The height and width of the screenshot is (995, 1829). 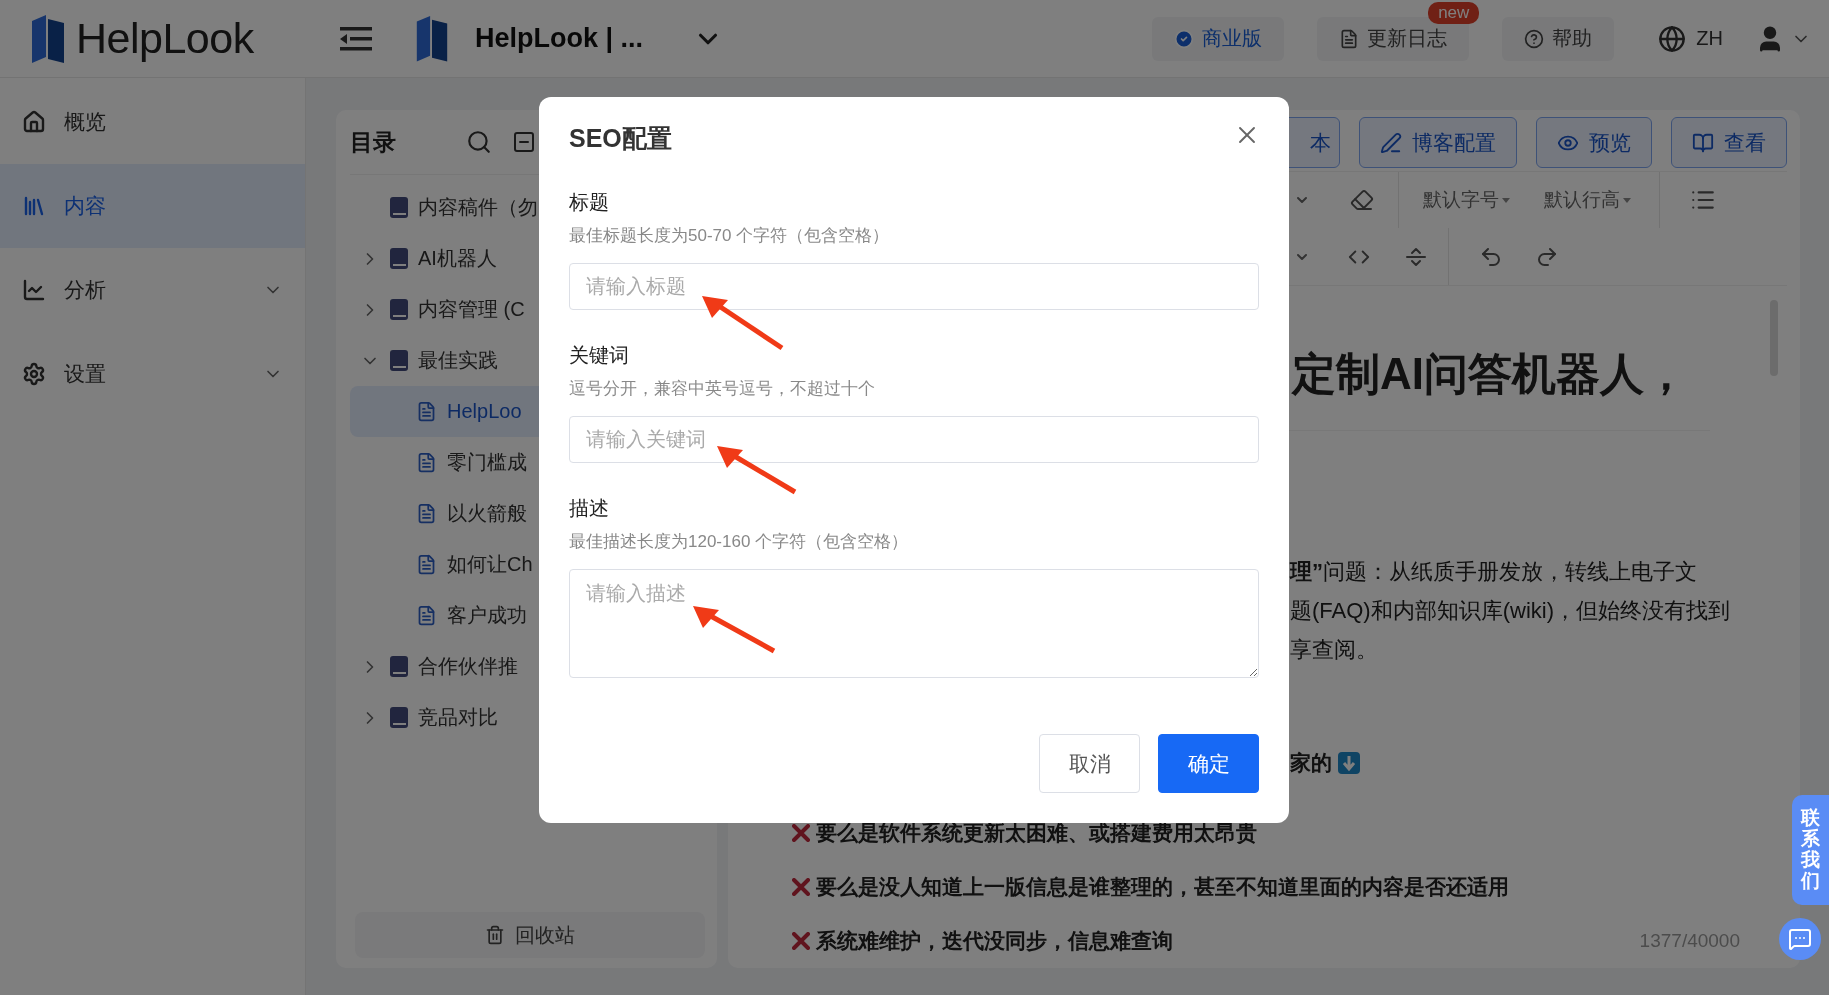 What do you see at coordinates (994, 940) in the screenshot?
I see `list-item-text: 系统难维护，迭代没同步，信息难查询` at bounding box center [994, 940].